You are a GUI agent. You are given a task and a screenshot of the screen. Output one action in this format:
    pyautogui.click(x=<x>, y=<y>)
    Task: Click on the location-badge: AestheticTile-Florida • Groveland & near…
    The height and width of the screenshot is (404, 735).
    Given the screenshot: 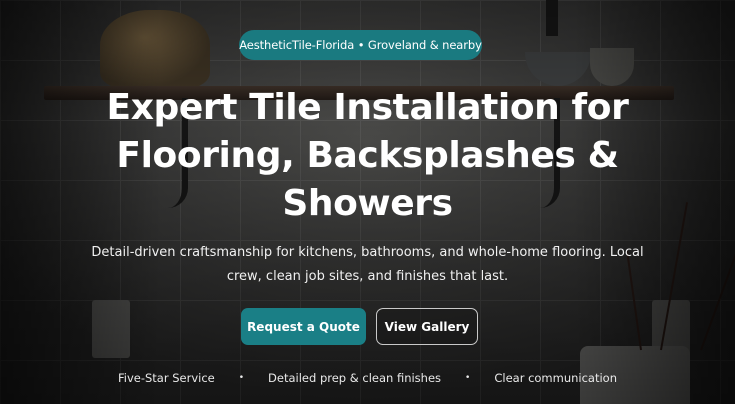 What is the action you would take?
    pyautogui.click(x=360, y=45)
    